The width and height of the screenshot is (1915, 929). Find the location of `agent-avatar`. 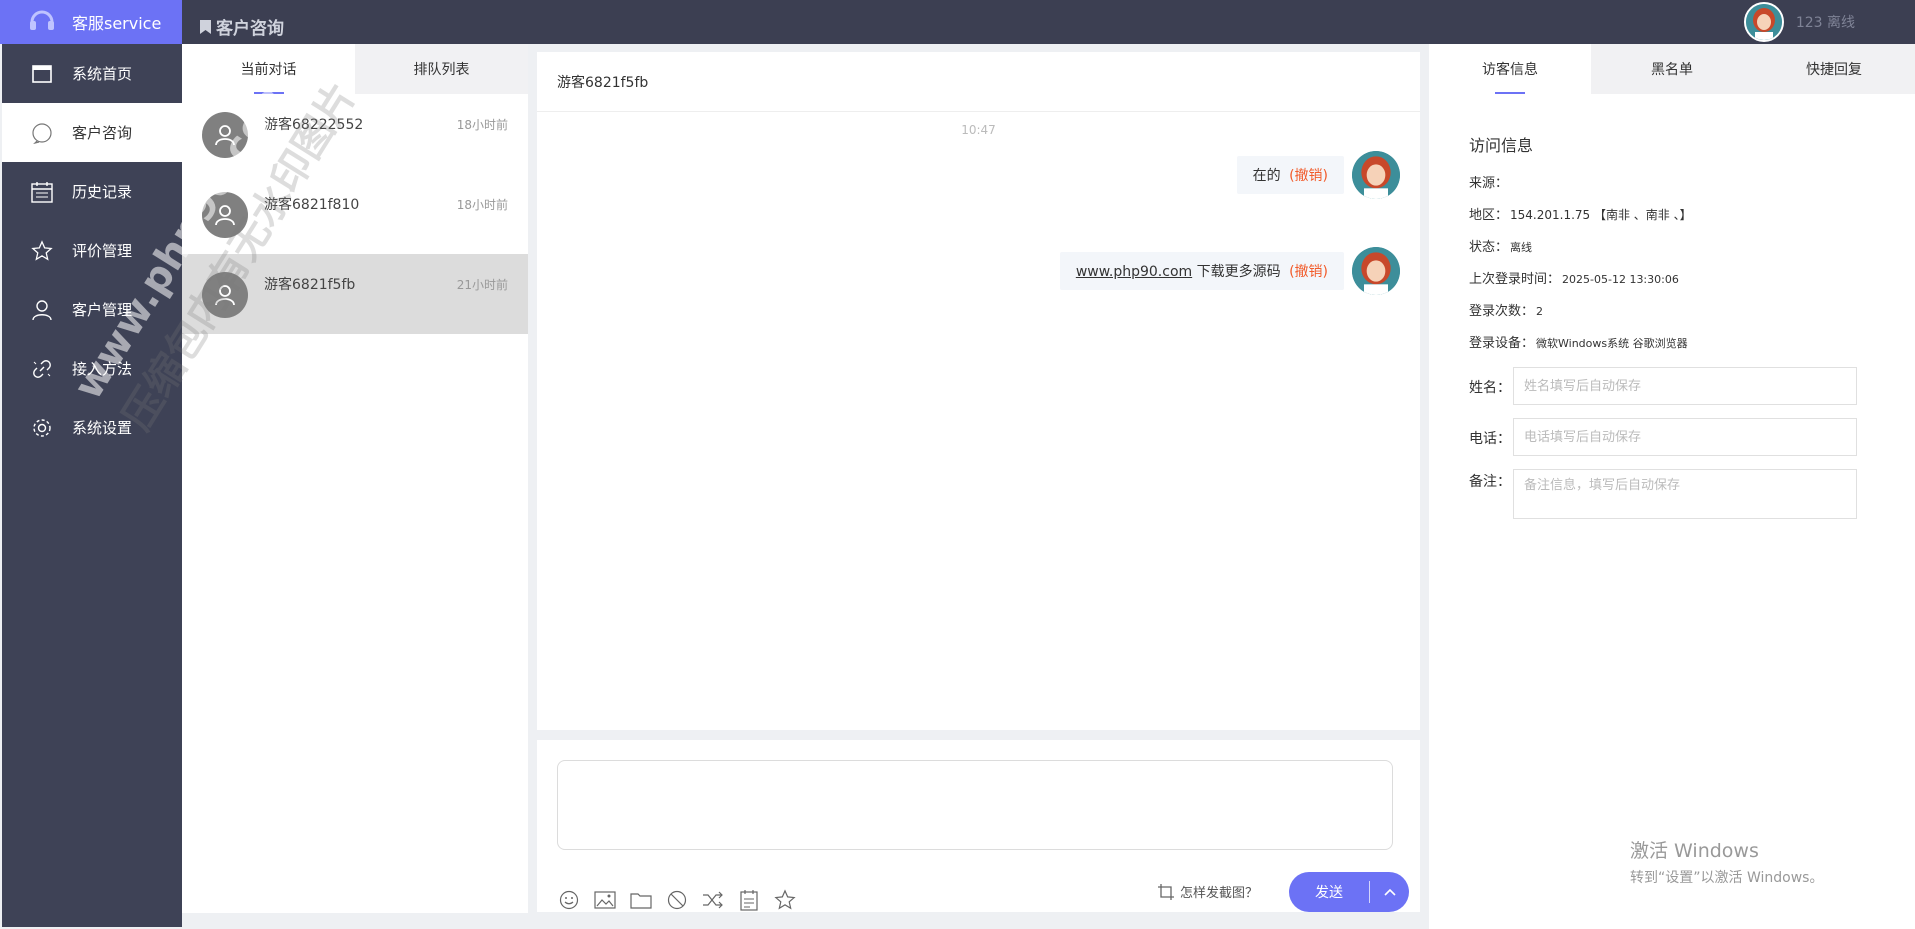

agent-avatar is located at coordinates (1376, 175).